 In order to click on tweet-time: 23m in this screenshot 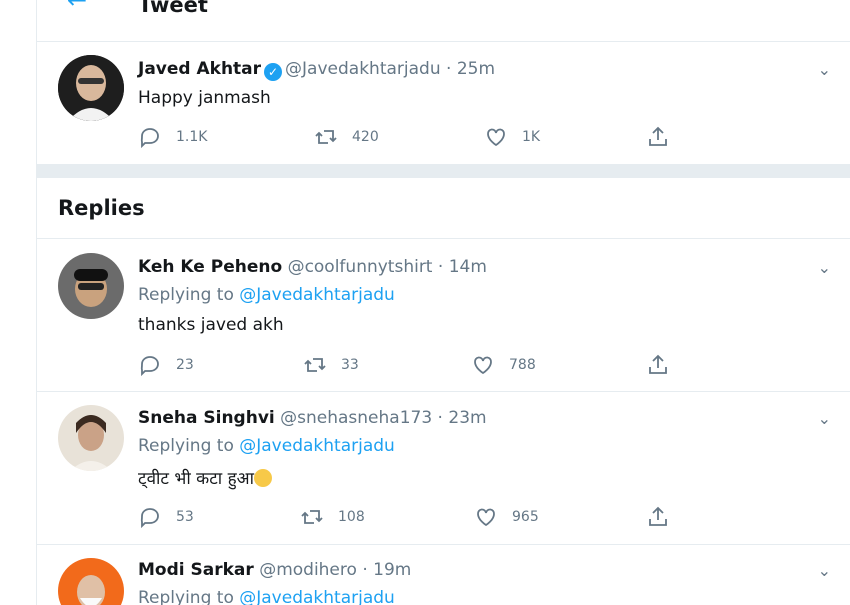, I will do `click(467, 418)`.